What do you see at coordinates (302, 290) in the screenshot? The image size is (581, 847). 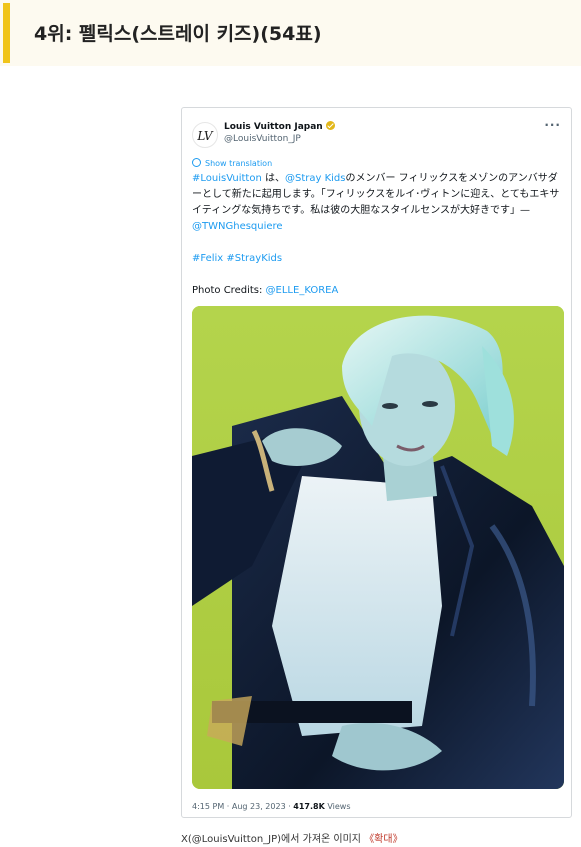 I see `mention-elle-korea: @ELLE_KOREA` at bounding box center [302, 290].